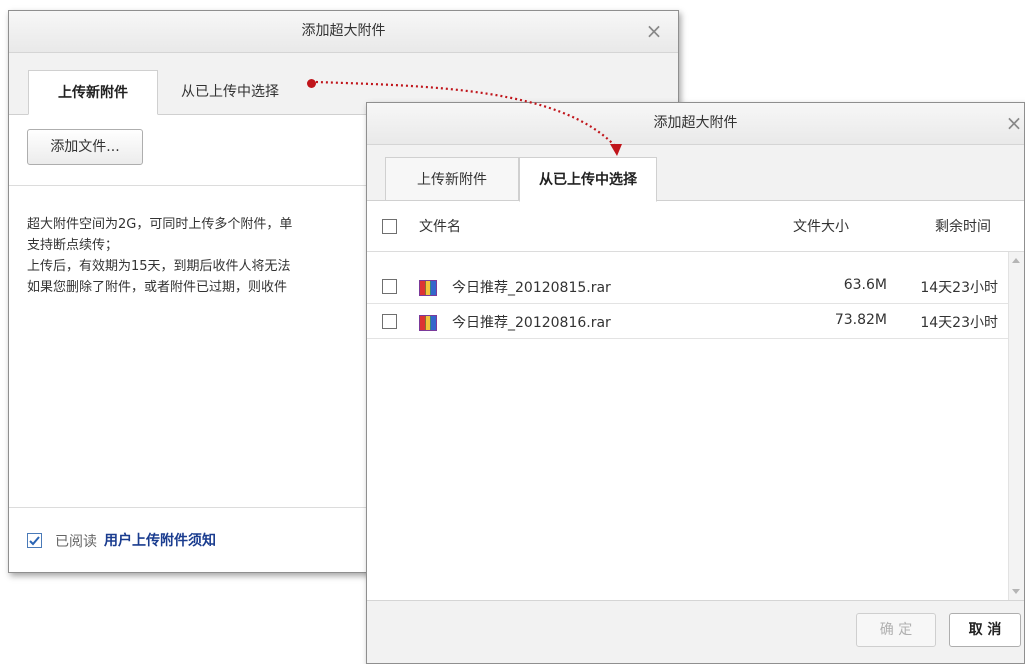 This screenshot has height=664, width=1025. What do you see at coordinates (157, 287) in the screenshot?
I see `info-line-delete: 如果您删除了附件，或者附件已过期，则收件` at bounding box center [157, 287].